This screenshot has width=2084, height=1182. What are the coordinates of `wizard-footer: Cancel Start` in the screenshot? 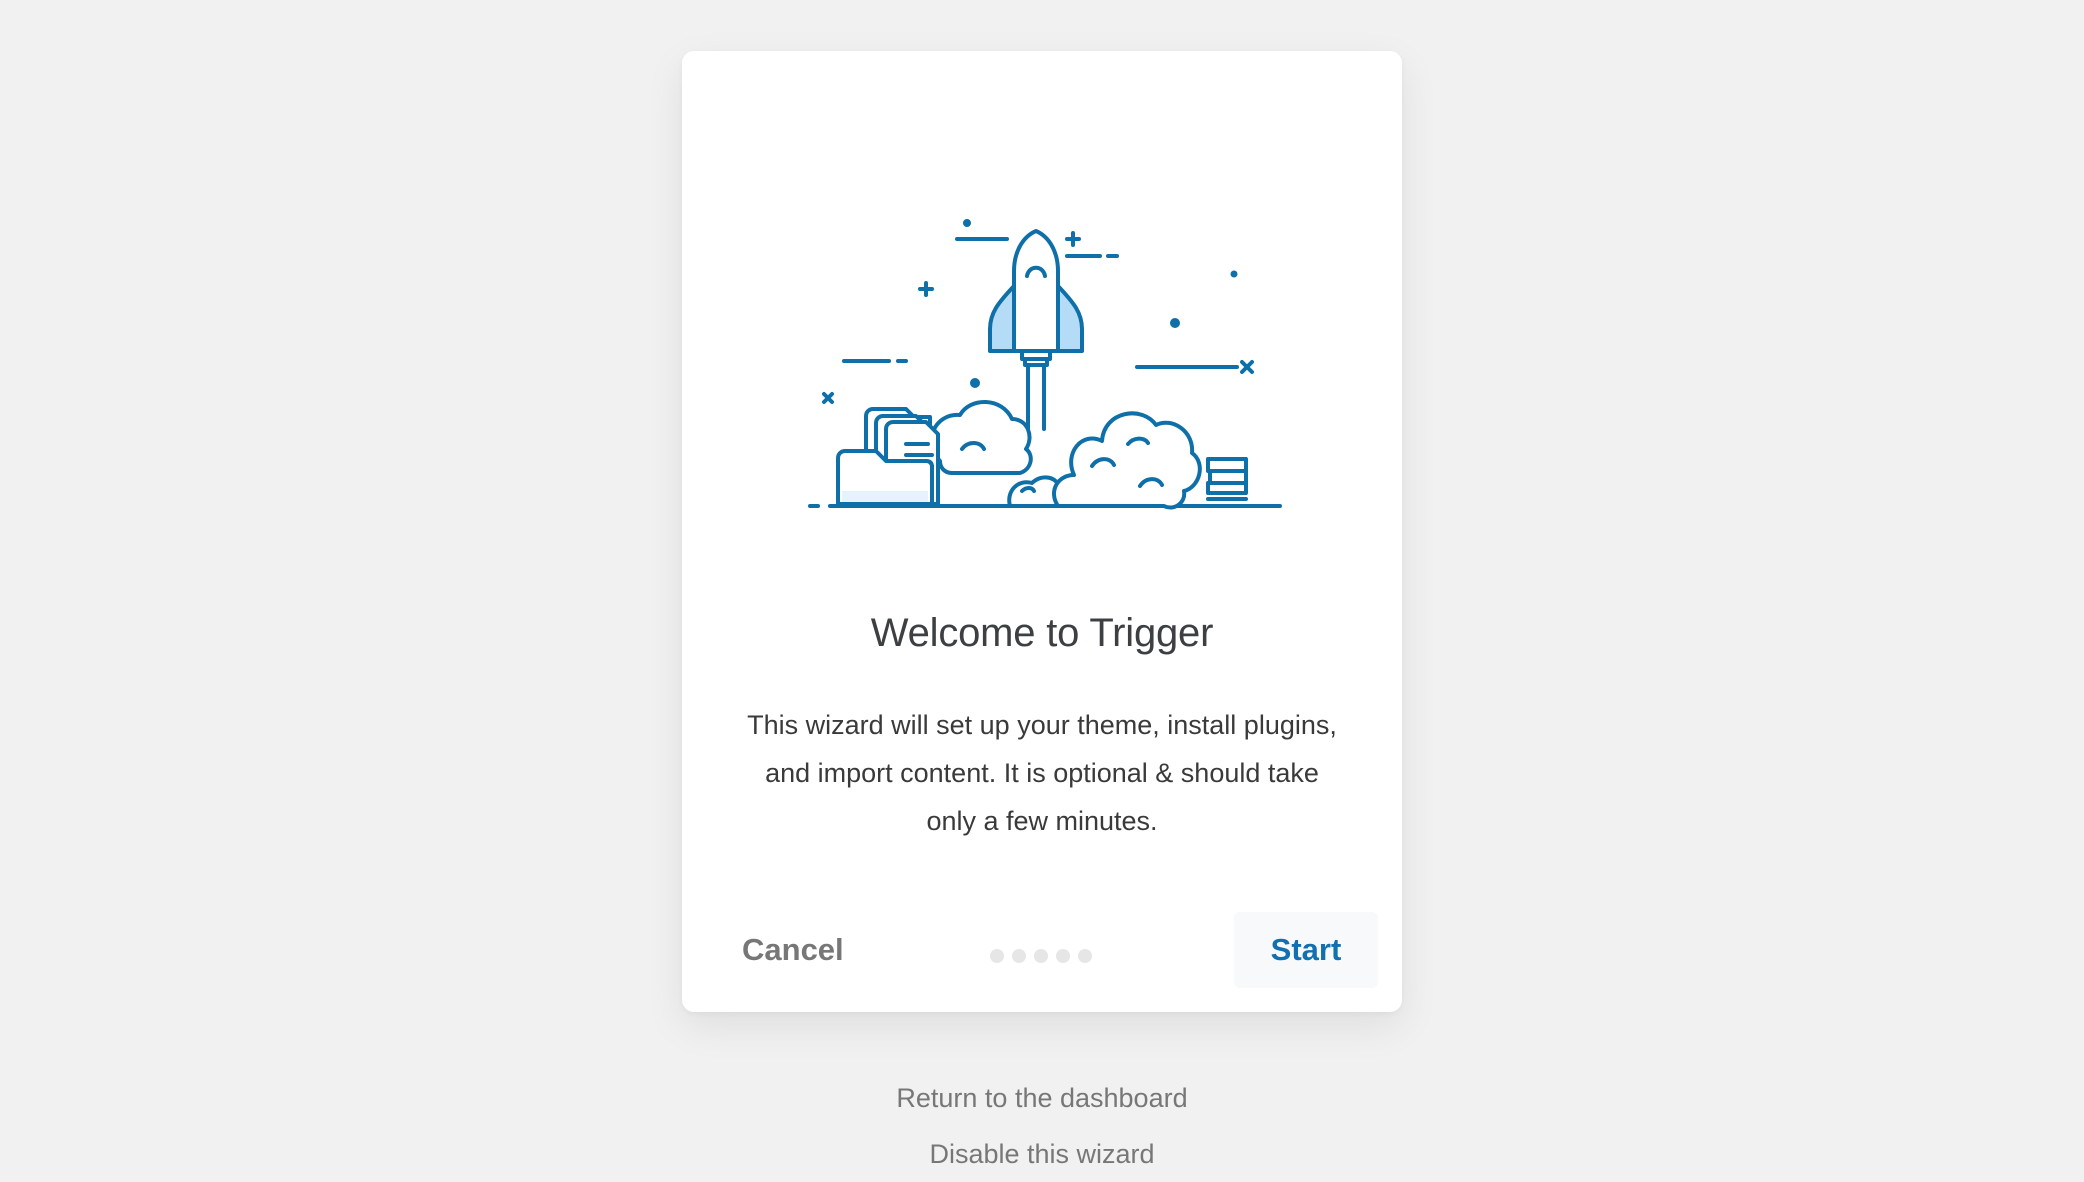 It's located at (1042, 957).